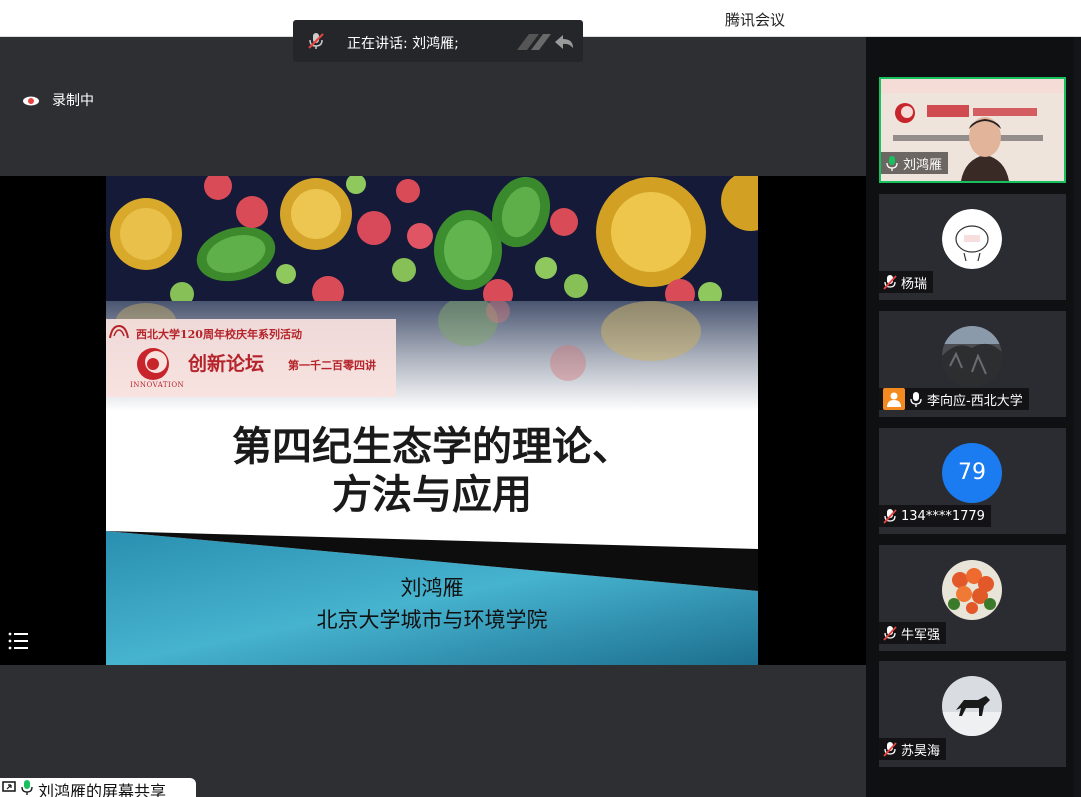  I want to click on speaking-indicator: 正在讲话: 刘鸿雁;, so click(438, 41).